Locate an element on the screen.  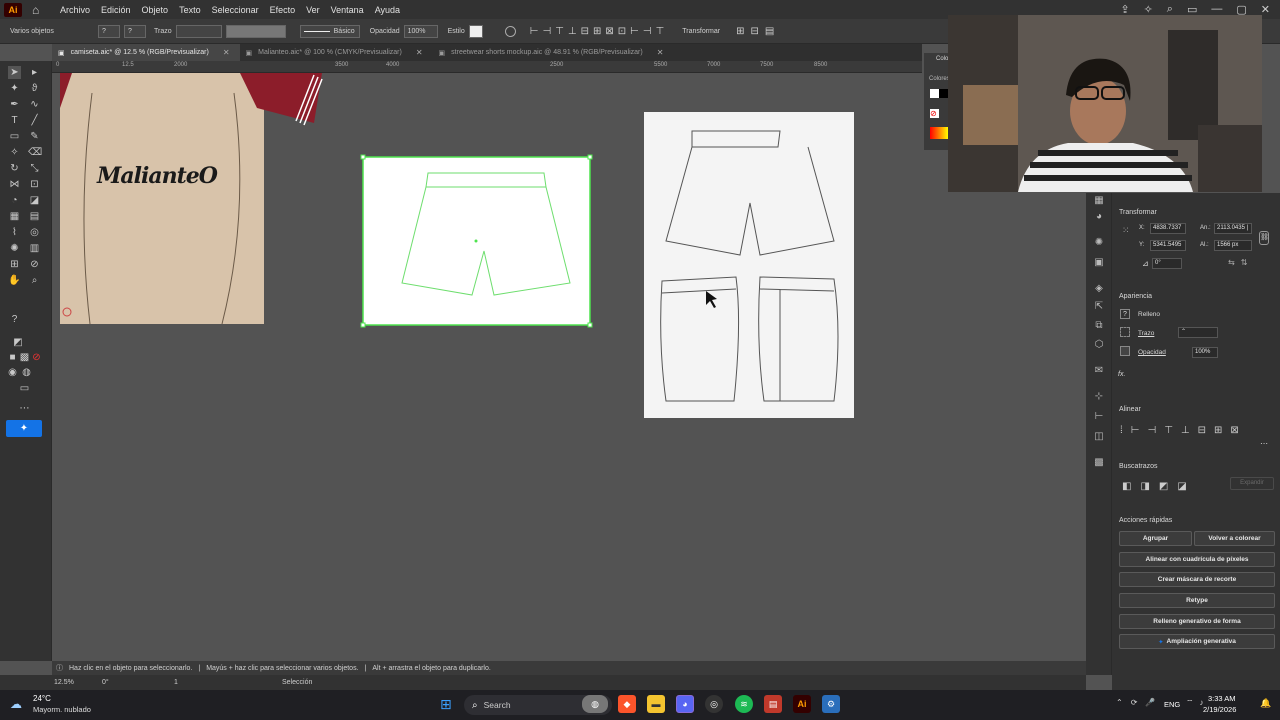
hand-tool-icon: ✋ is located at coordinates (14, 280).